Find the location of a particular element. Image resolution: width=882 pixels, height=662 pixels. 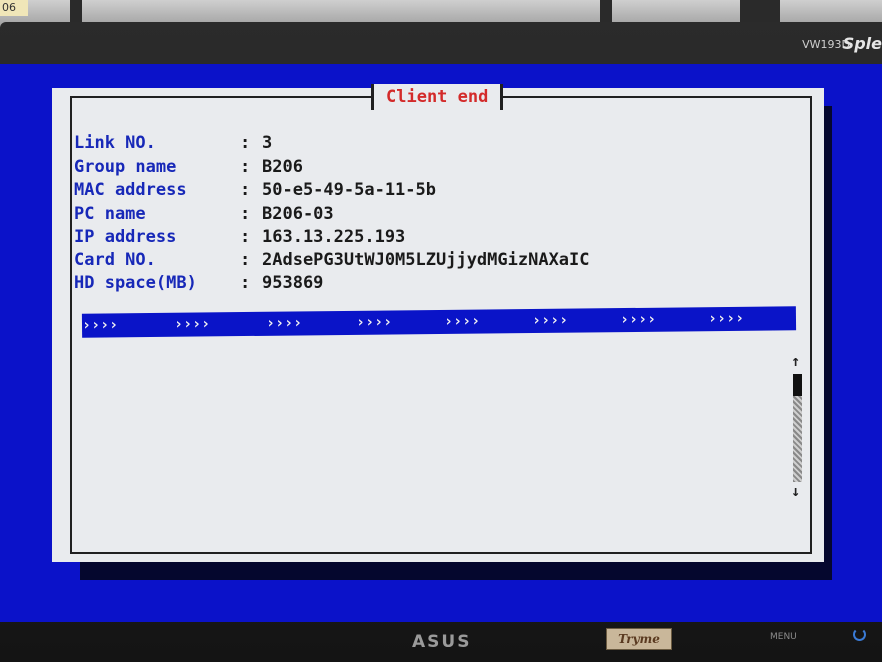

info-value: 3 is located at coordinates (267, 143).